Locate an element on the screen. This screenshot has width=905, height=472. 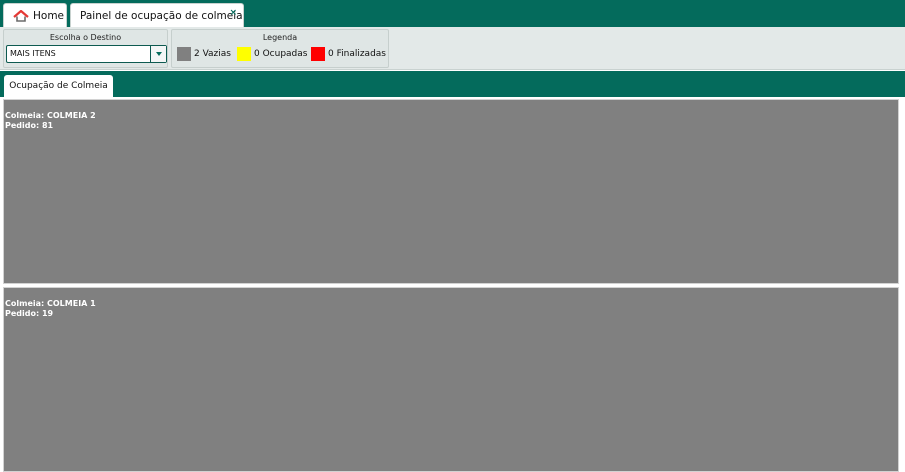
tab-painel-ocupacao: Painel de ocupação de colmeia × is located at coordinates (157, 15).